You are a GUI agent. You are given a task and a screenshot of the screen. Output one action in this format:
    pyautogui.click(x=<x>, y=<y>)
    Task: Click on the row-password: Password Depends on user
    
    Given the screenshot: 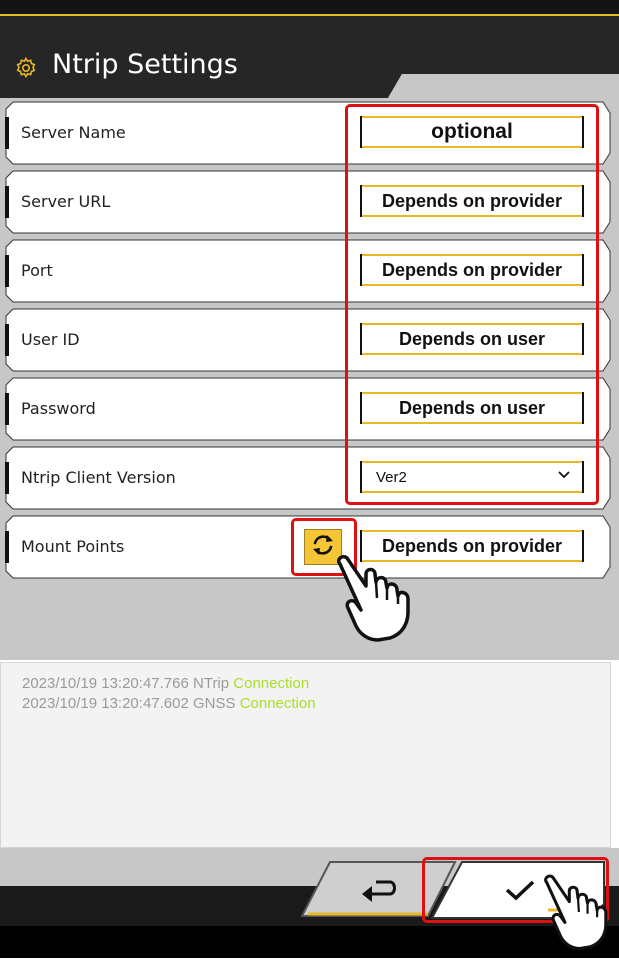 What is the action you would take?
    pyautogui.click(x=308, y=409)
    